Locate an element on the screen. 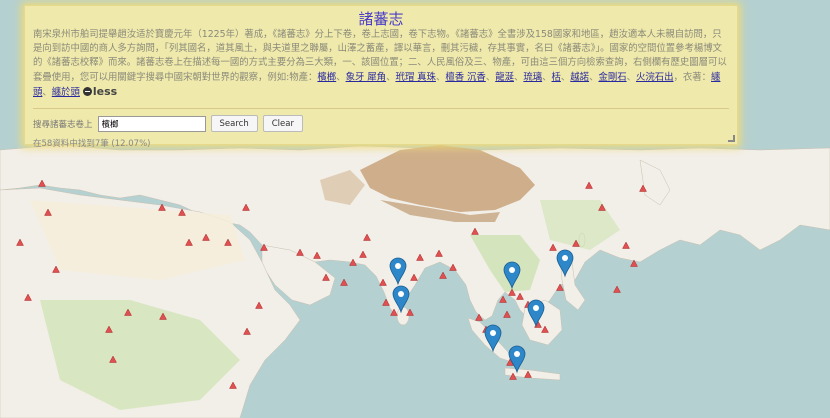 The height and width of the screenshot is (418, 830). keyword-link: 越諾 is located at coordinates (579, 77).